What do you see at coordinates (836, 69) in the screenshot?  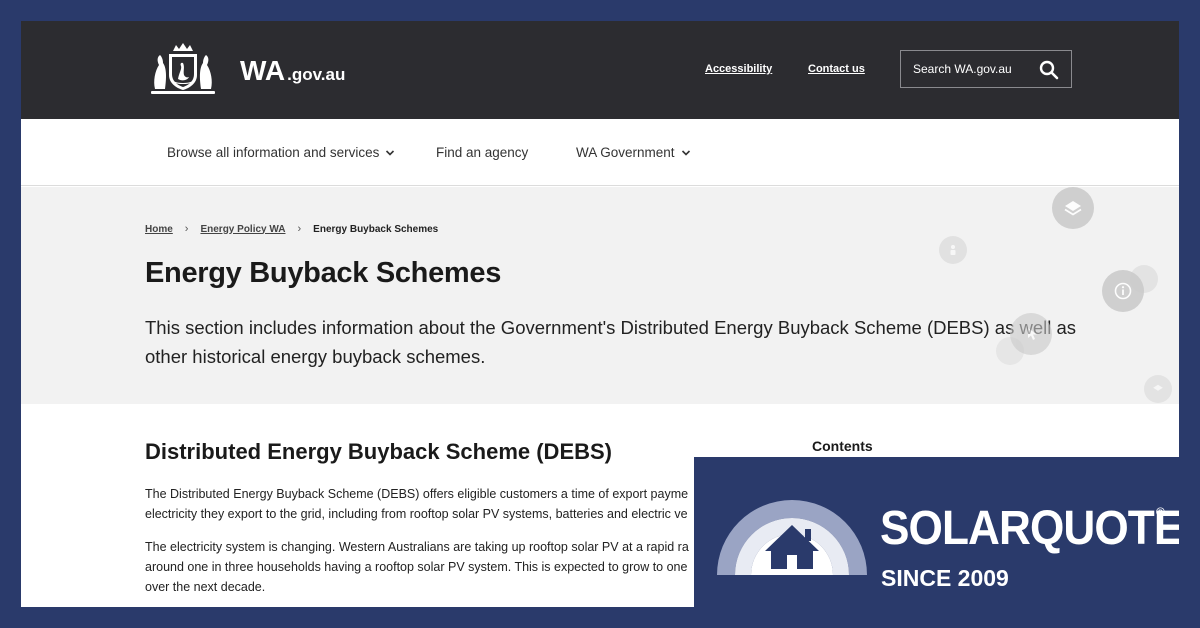 I see `contact-us-link: Contact us` at bounding box center [836, 69].